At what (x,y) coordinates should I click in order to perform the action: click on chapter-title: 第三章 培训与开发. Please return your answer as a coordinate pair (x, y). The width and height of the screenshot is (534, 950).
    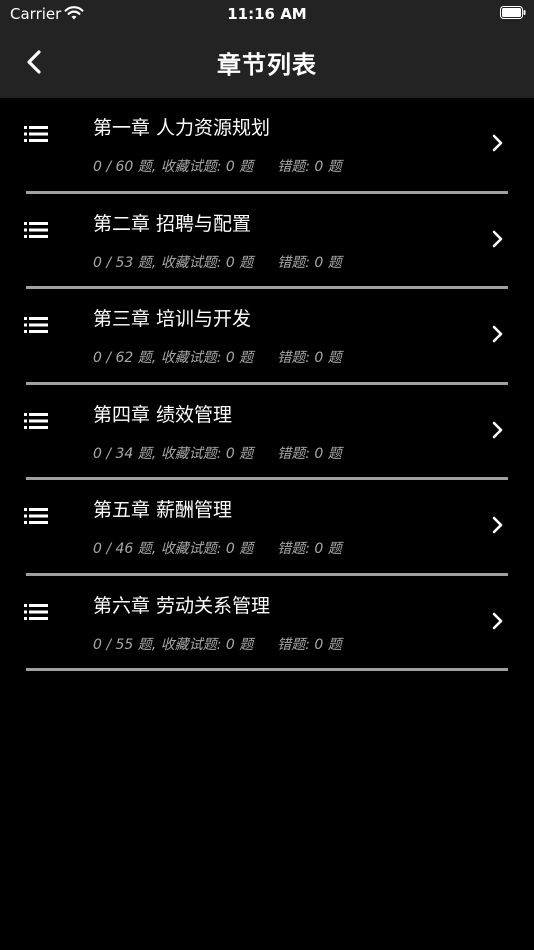
    Looking at the image, I should click on (172, 319).